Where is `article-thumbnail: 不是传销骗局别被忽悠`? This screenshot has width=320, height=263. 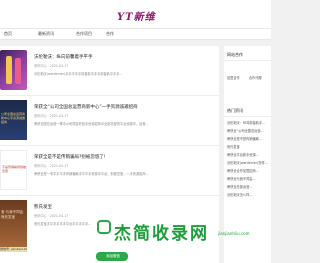 article-thumbnail: 不是传销骗局别被忽悠 is located at coordinates (13, 170).